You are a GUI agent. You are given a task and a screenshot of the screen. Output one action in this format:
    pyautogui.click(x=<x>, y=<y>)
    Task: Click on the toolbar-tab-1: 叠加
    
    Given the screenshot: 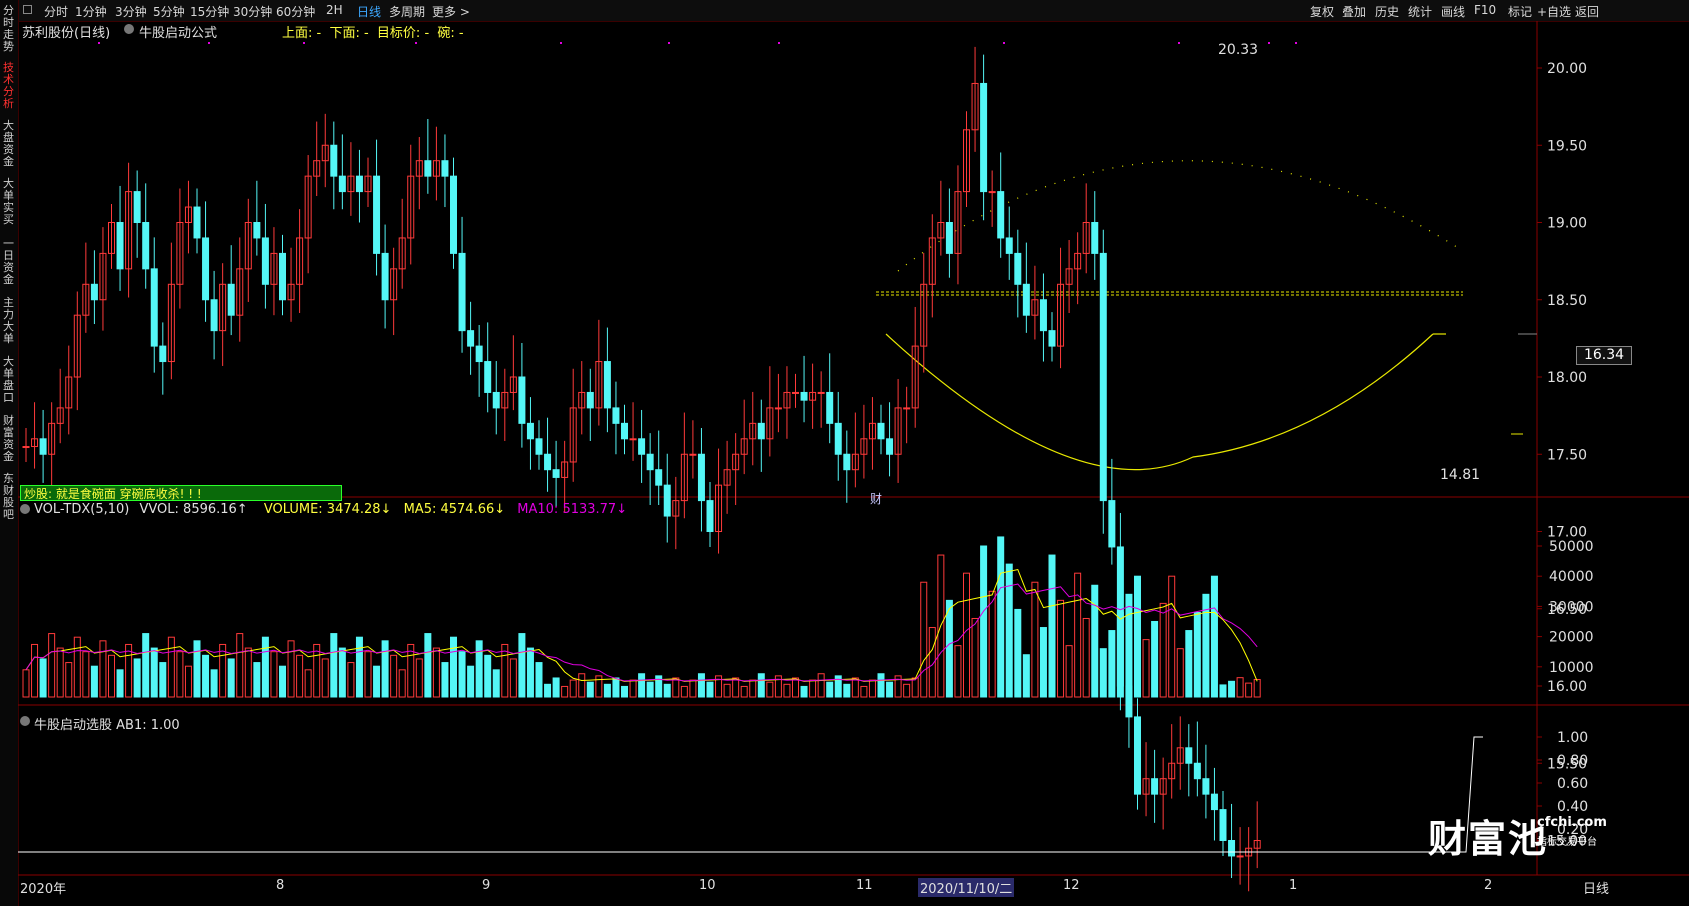 What is the action you would take?
    pyautogui.click(x=1354, y=11)
    